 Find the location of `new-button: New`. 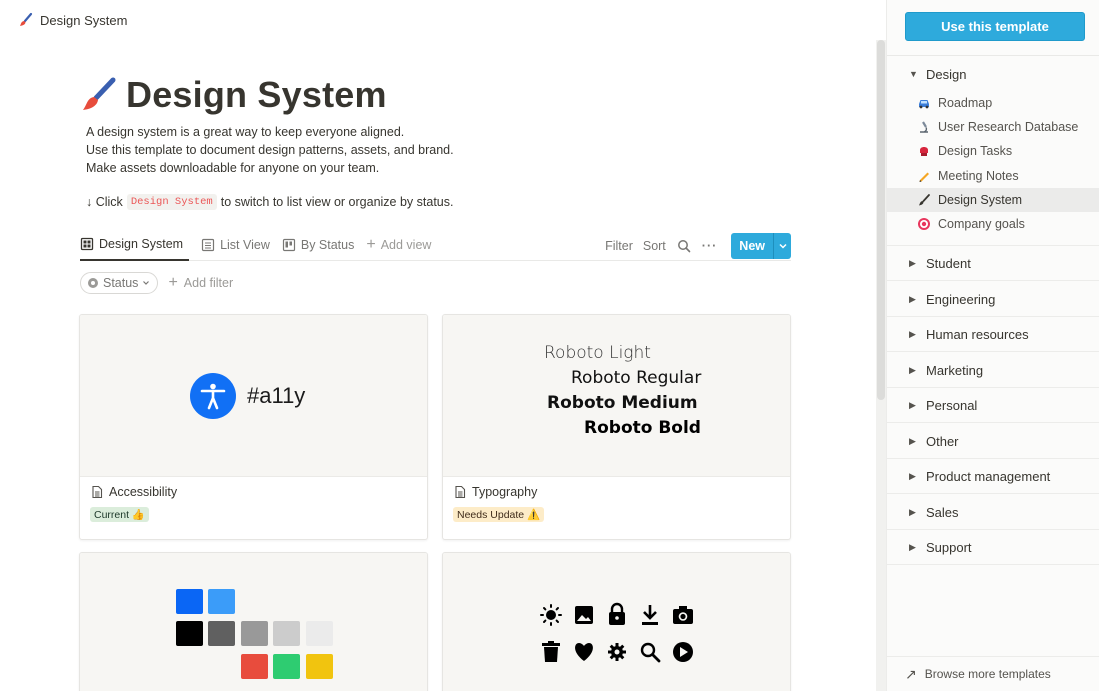

new-button: New is located at coordinates (761, 245).